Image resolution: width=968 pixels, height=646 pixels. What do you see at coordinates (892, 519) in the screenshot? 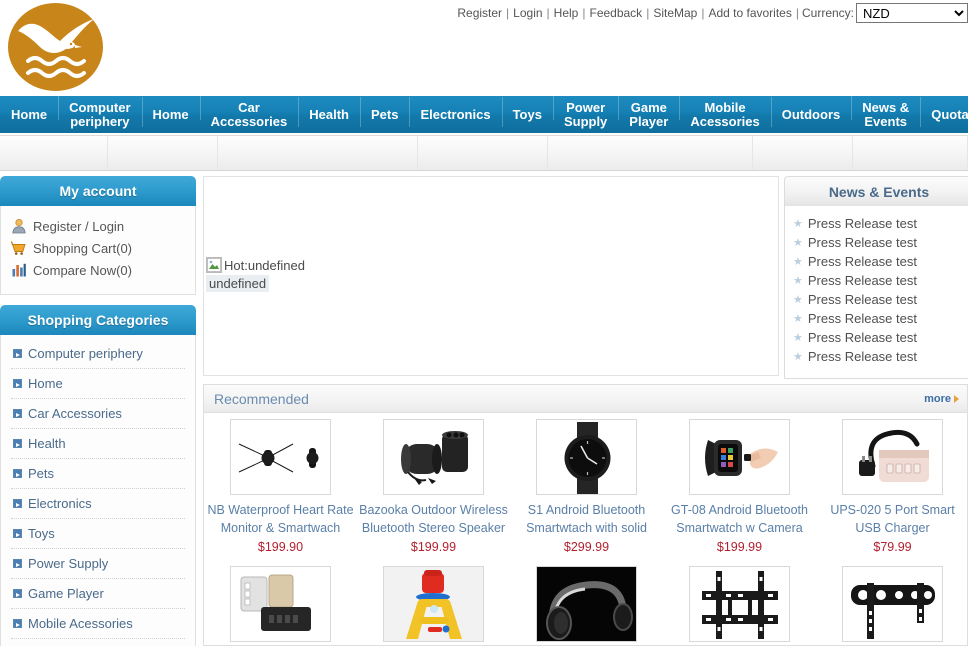
I see `product-title: UPS-020 5 Port Smart USB Charger` at bounding box center [892, 519].